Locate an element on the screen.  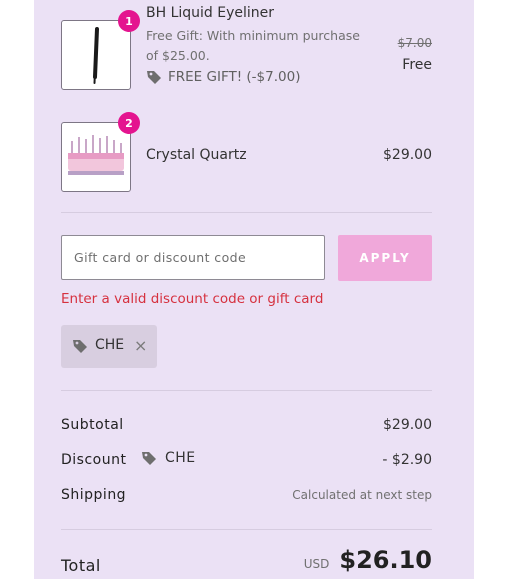
product-thumbnail-eyeliner is located at coordinates (96, 55).